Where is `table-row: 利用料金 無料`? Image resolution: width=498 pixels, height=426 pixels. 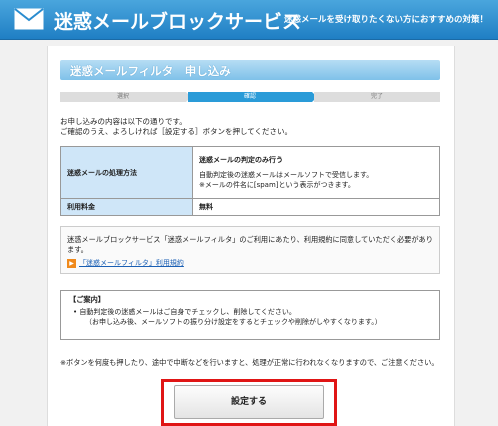
table-row: 利用料金 無料 is located at coordinates (250, 207).